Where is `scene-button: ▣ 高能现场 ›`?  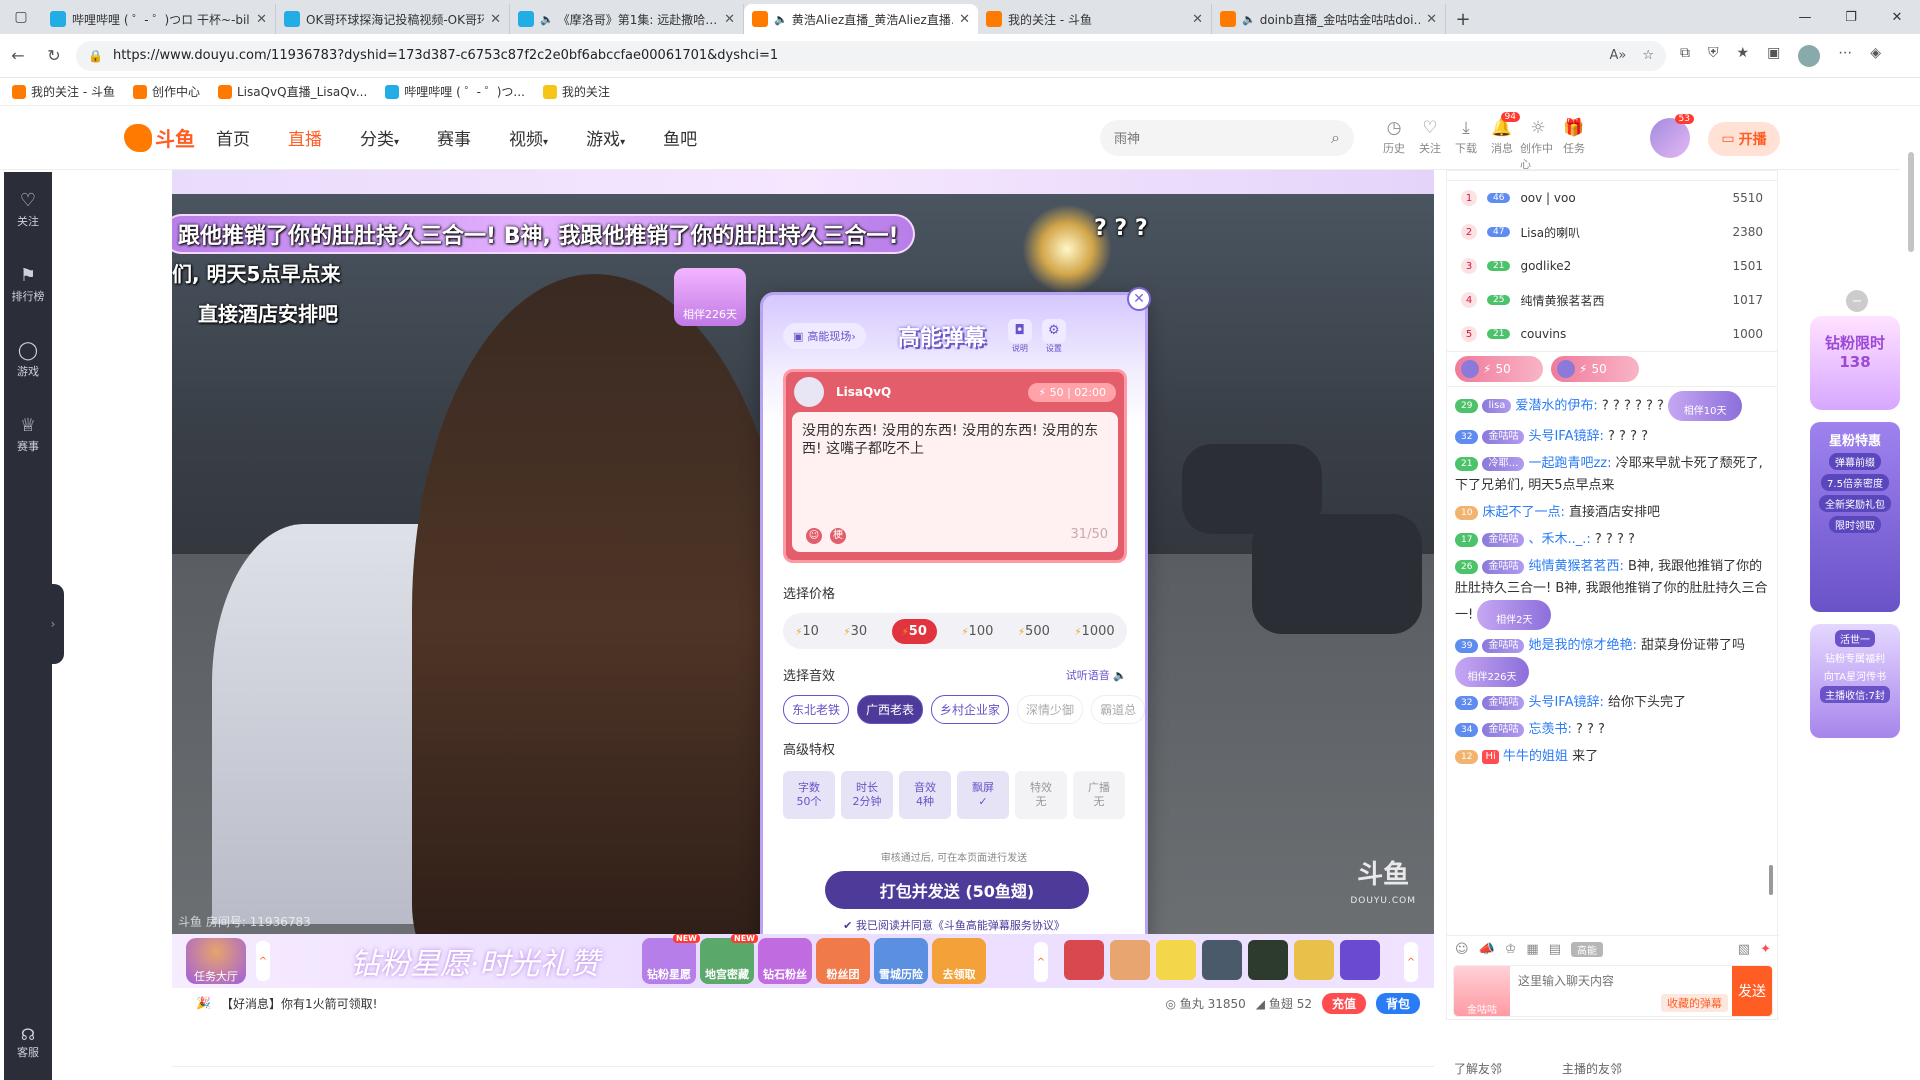 scene-button: ▣ 高能现场 › is located at coordinates (824, 336).